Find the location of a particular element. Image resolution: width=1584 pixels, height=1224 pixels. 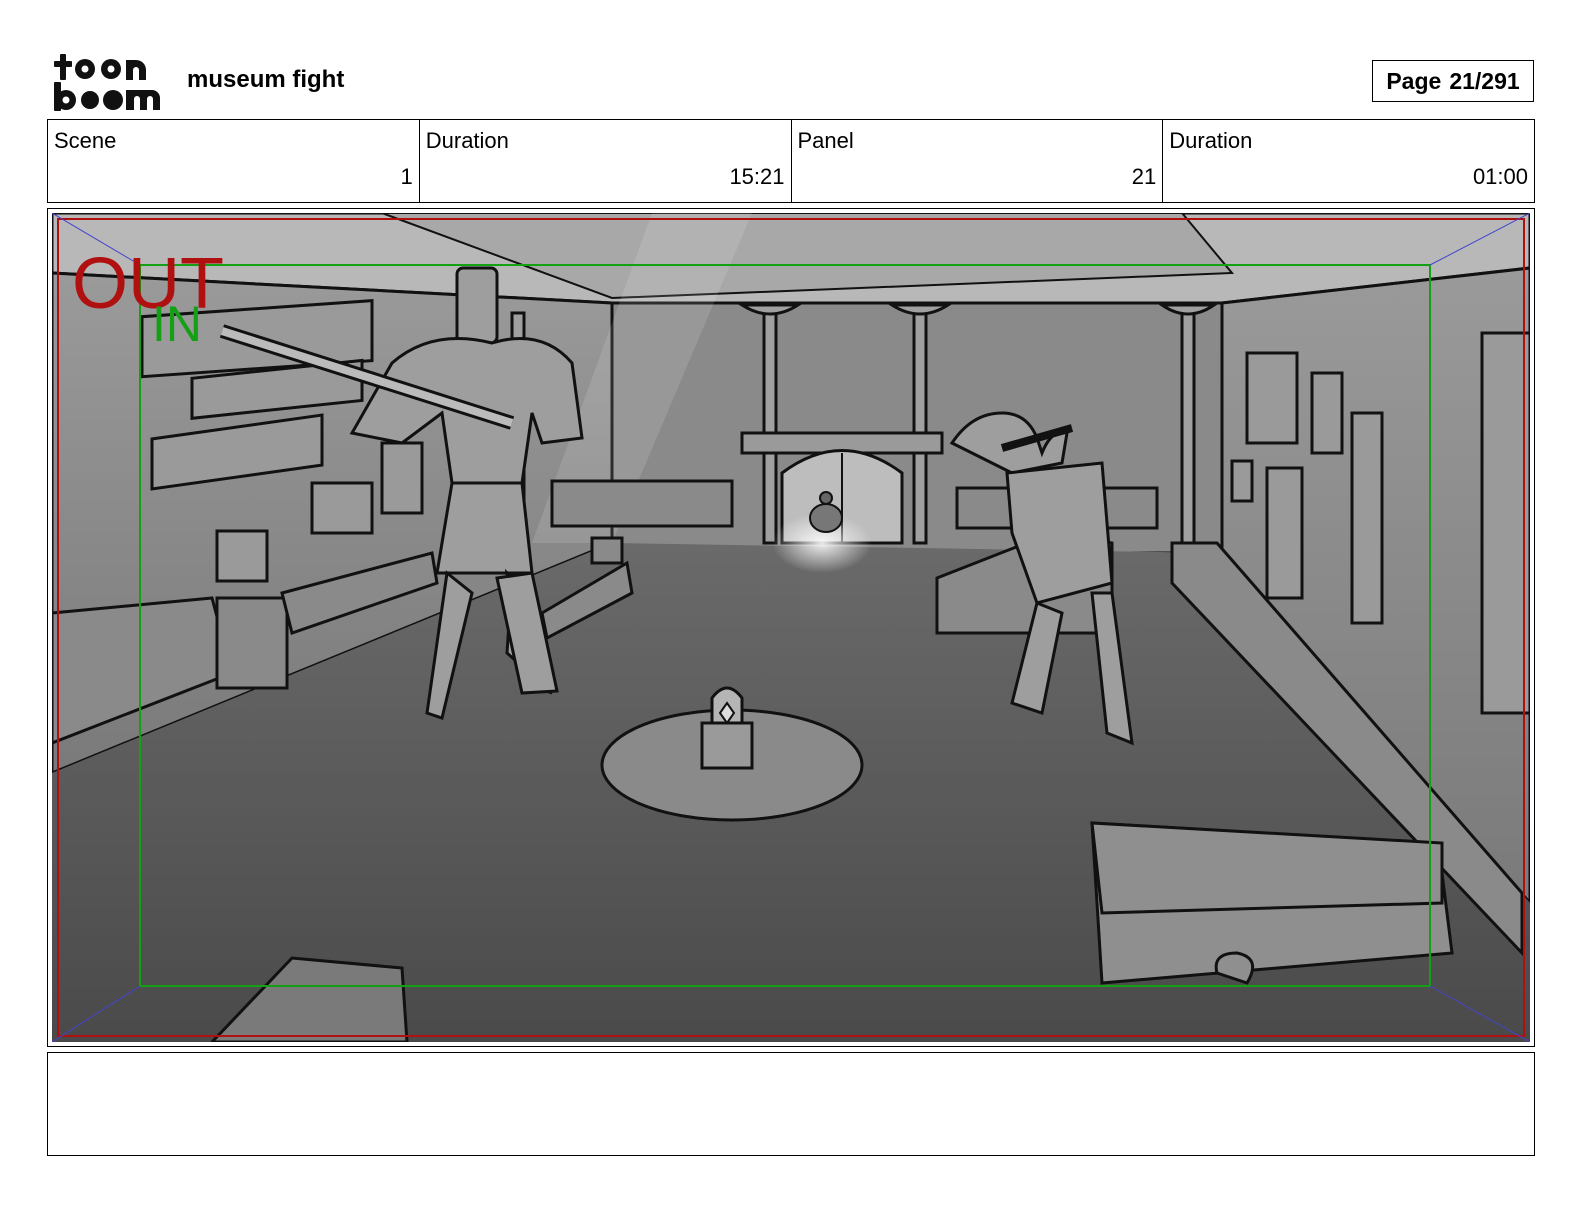

panel-value: 21 is located at coordinates (1144, 176).